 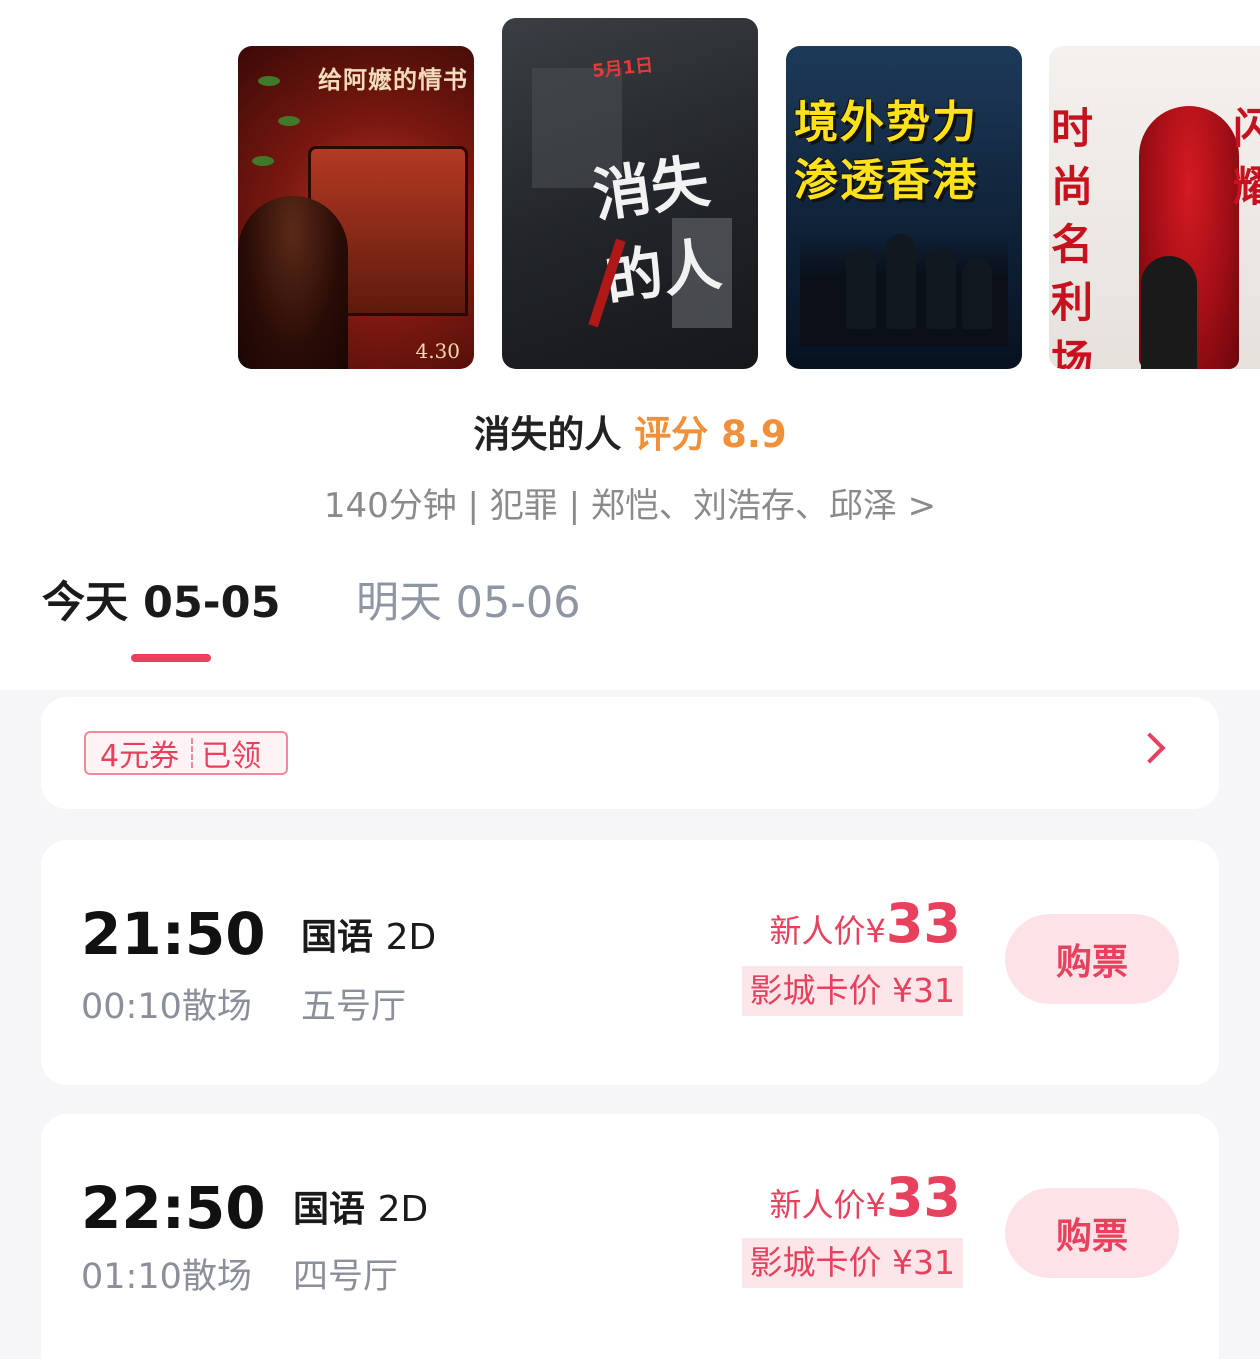 I want to click on start-time: 21:50, so click(x=173, y=934).